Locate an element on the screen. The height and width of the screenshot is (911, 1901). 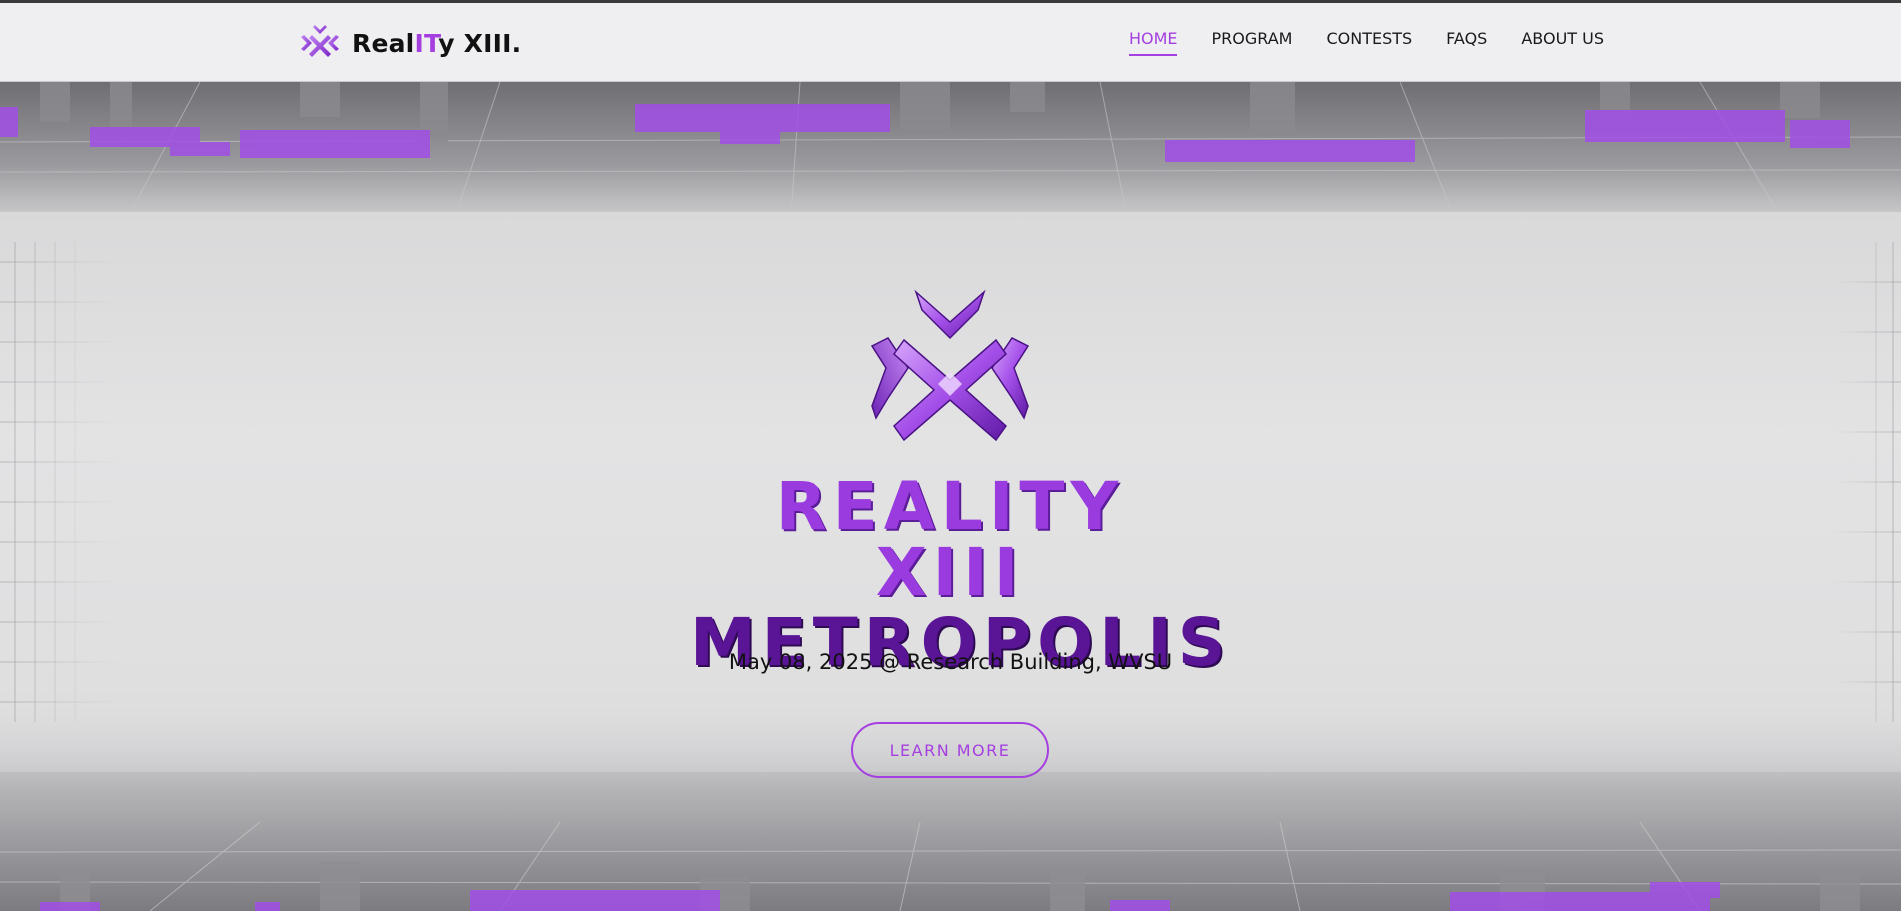
brand: RealITy XIII. is located at coordinates (409, 43).